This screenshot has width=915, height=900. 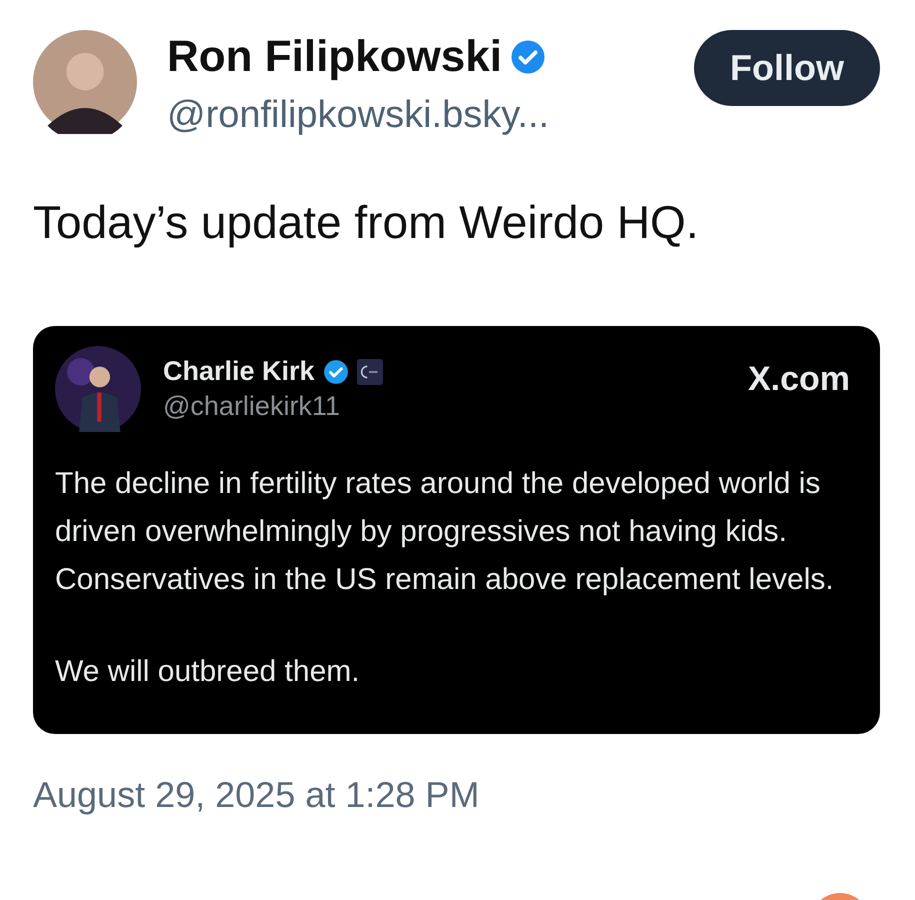 What do you see at coordinates (239, 371) in the screenshot?
I see `quoted-author-name: Charlie Kirk` at bounding box center [239, 371].